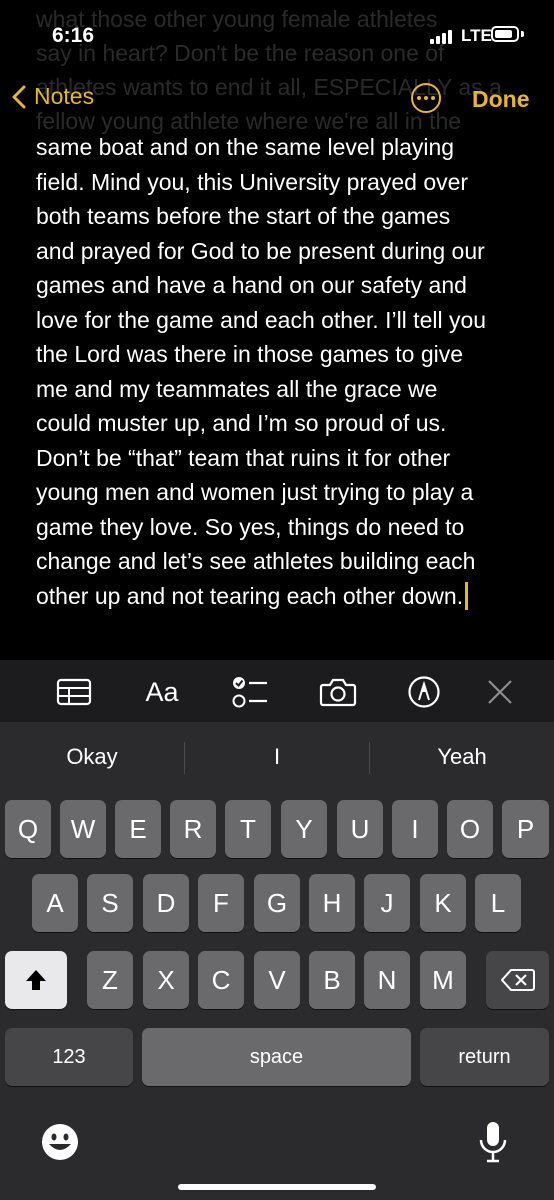 The width and height of the screenshot is (554, 1200). Describe the element at coordinates (387, 903) in the screenshot. I see `key-j: J` at that location.